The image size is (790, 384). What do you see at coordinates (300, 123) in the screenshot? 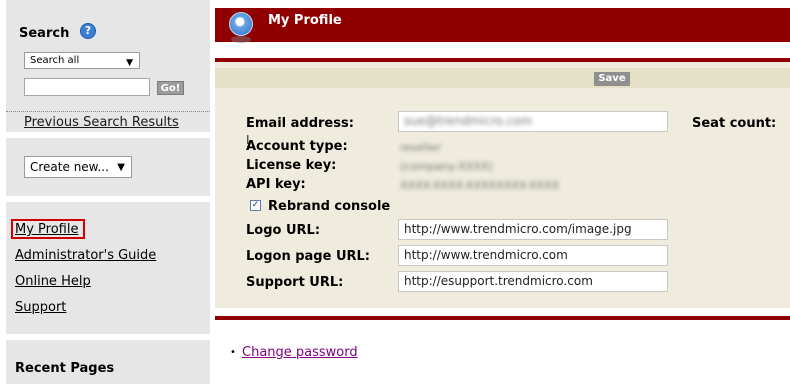
I see `email-label: Email address:` at bounding box center [300, 123].